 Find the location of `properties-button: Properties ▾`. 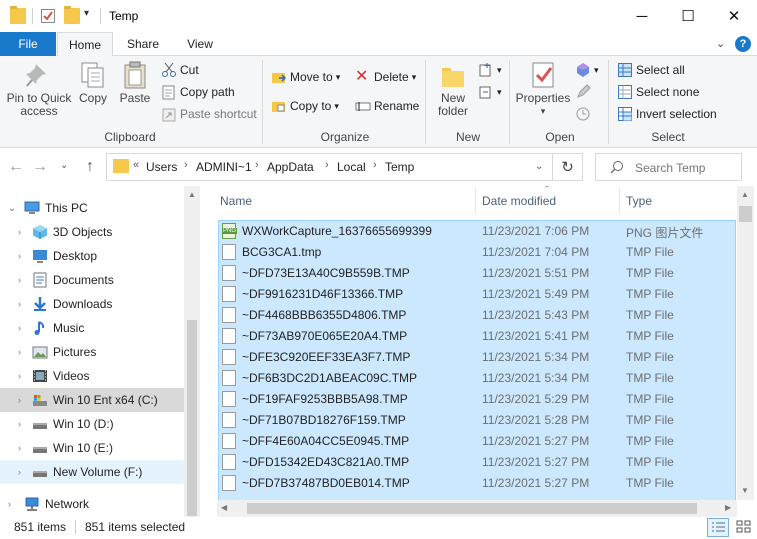

properties-button: Properties ▾ is located at coordinates (543, 89).